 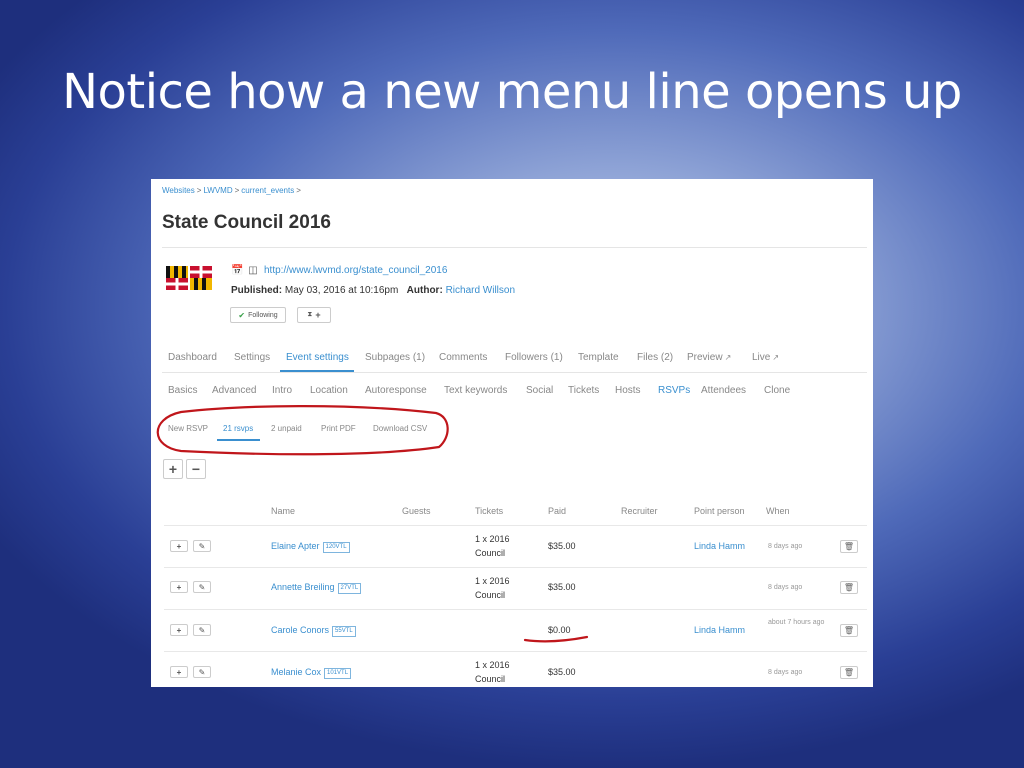 What do you see at coordinates (512, 92) in the screenshot?
I see `slide-title: Notice how a new menu line opens up` at bounding box center [512, 92].